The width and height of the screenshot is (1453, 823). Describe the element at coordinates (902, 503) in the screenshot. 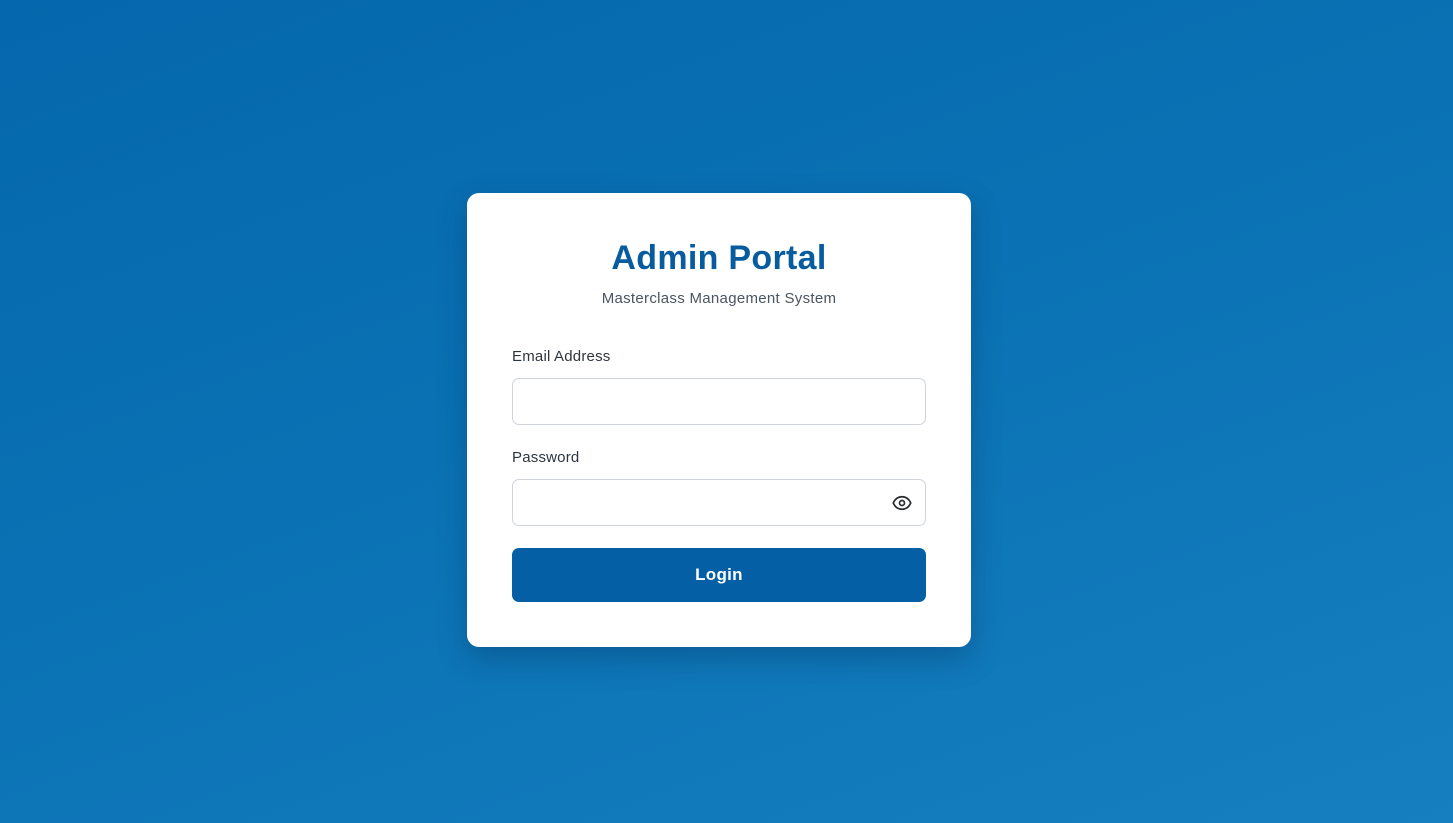

I see `eye-icon` at that location.